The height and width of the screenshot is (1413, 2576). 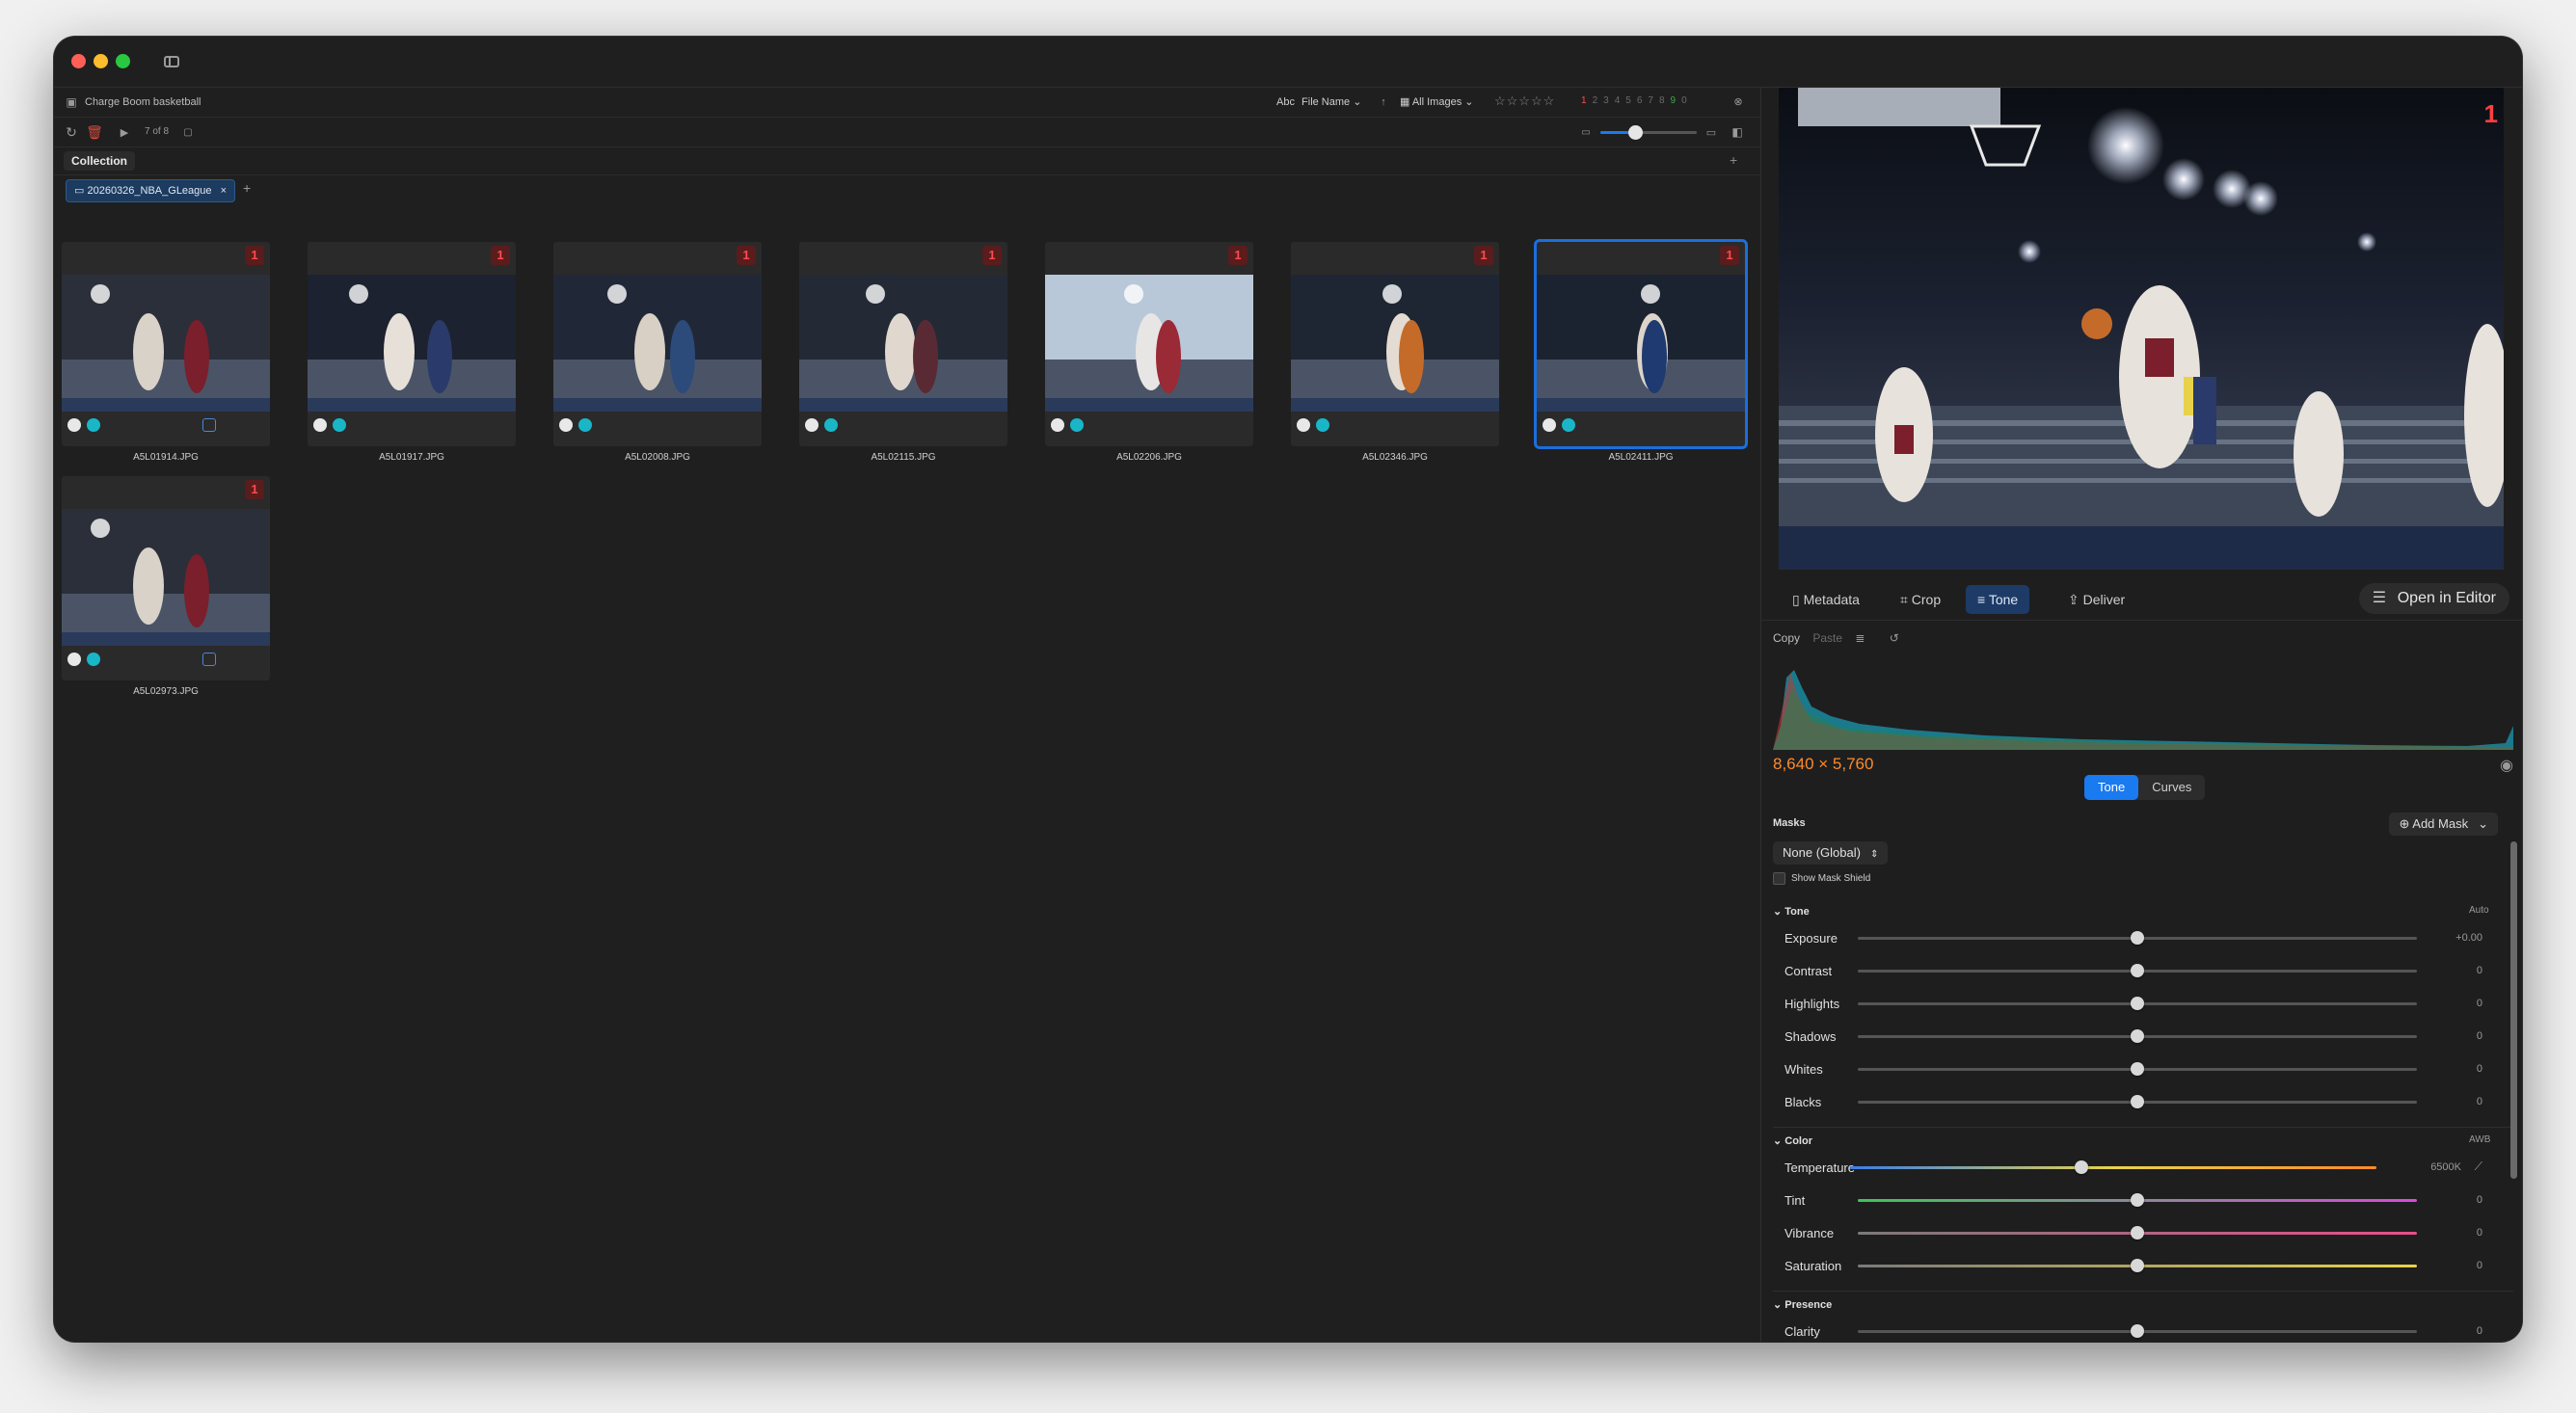 I want to click on label-badge: 1, so click(x=255, y=255).